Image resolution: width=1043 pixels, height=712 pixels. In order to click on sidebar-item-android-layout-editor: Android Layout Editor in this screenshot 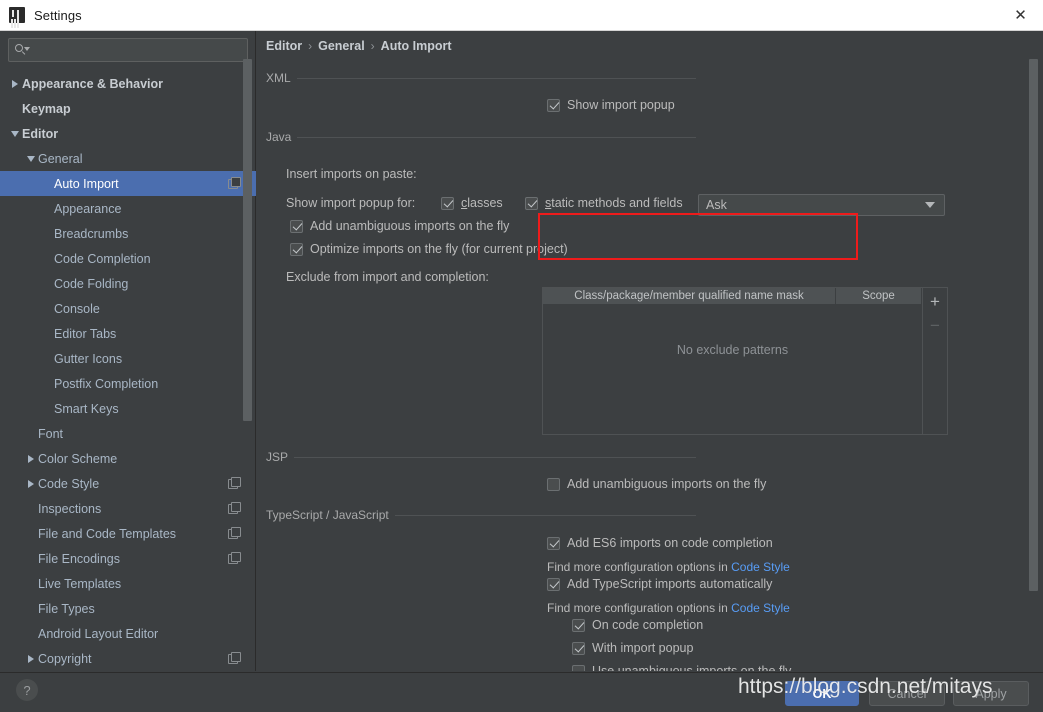, I will do `click(128, 633)`.